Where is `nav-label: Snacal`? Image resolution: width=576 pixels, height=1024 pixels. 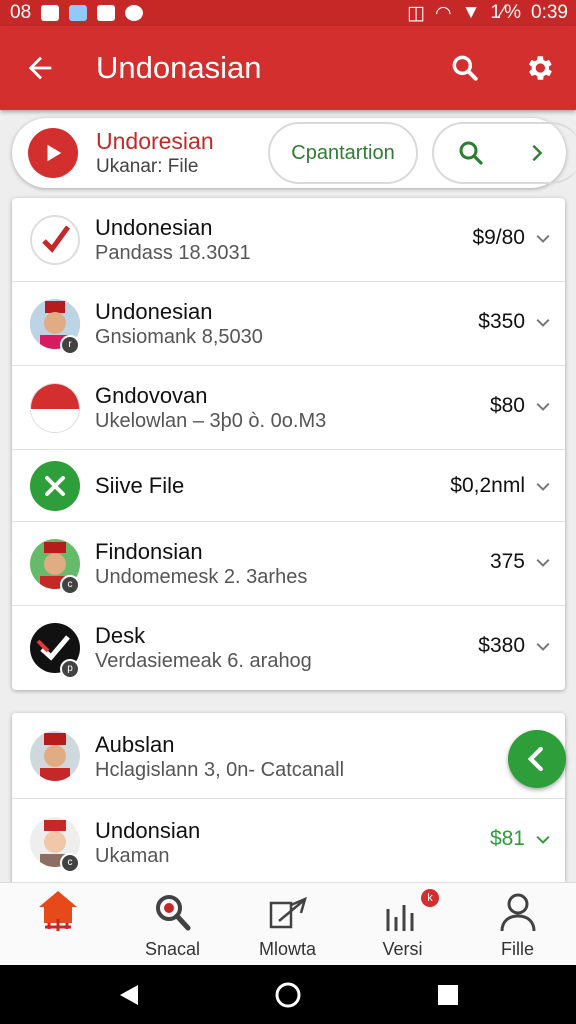
nav-label: Snacal is located at coordinates (172, 949).